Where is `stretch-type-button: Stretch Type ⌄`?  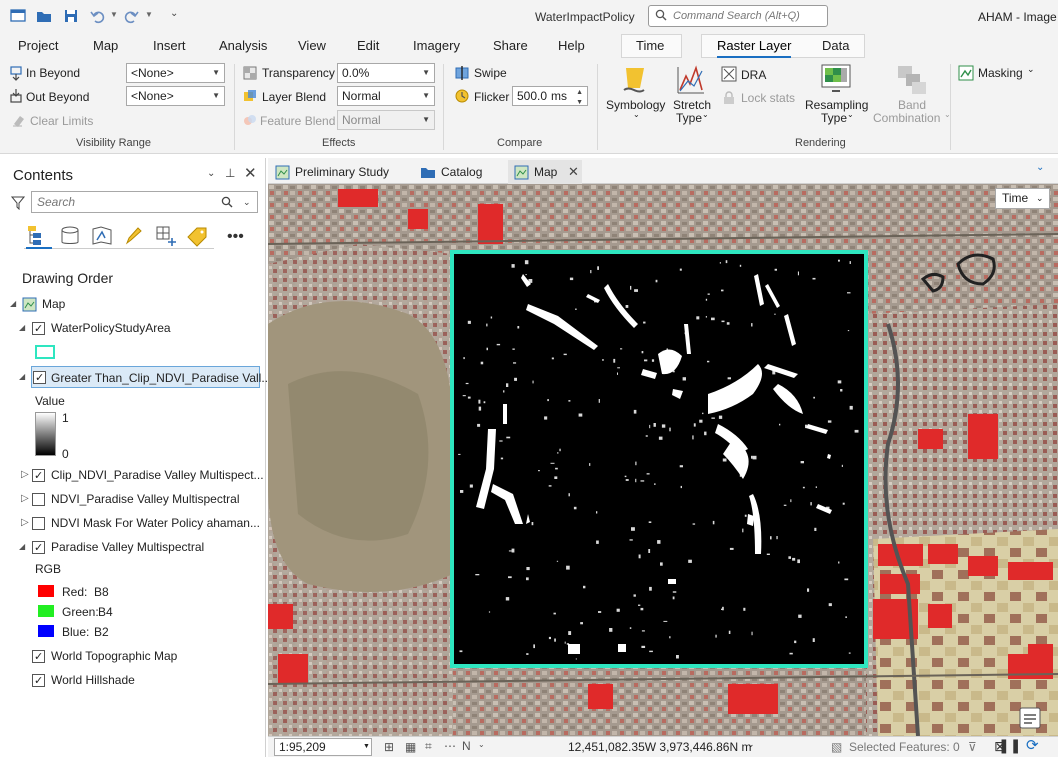 stretch-type-button: Stretch Type ⌄ is located at coordinates (693, 97).